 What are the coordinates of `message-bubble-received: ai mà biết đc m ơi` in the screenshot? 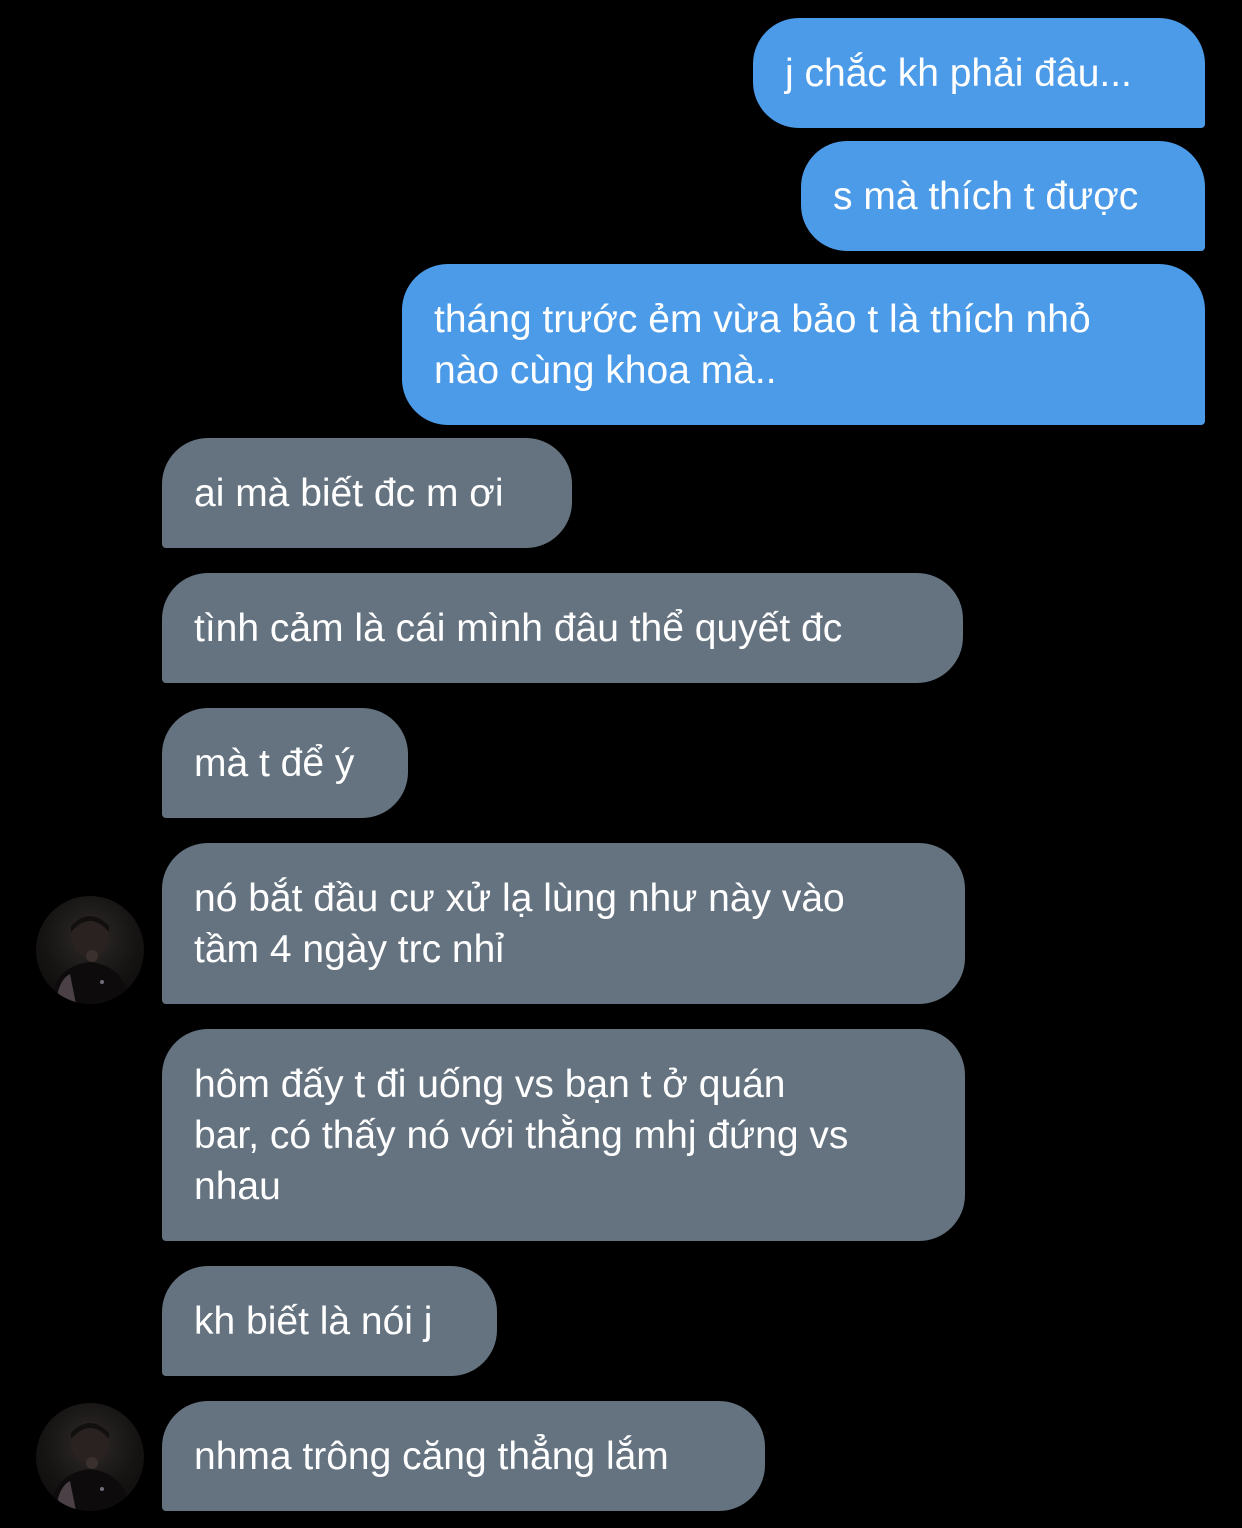 It's located at (367, 493).